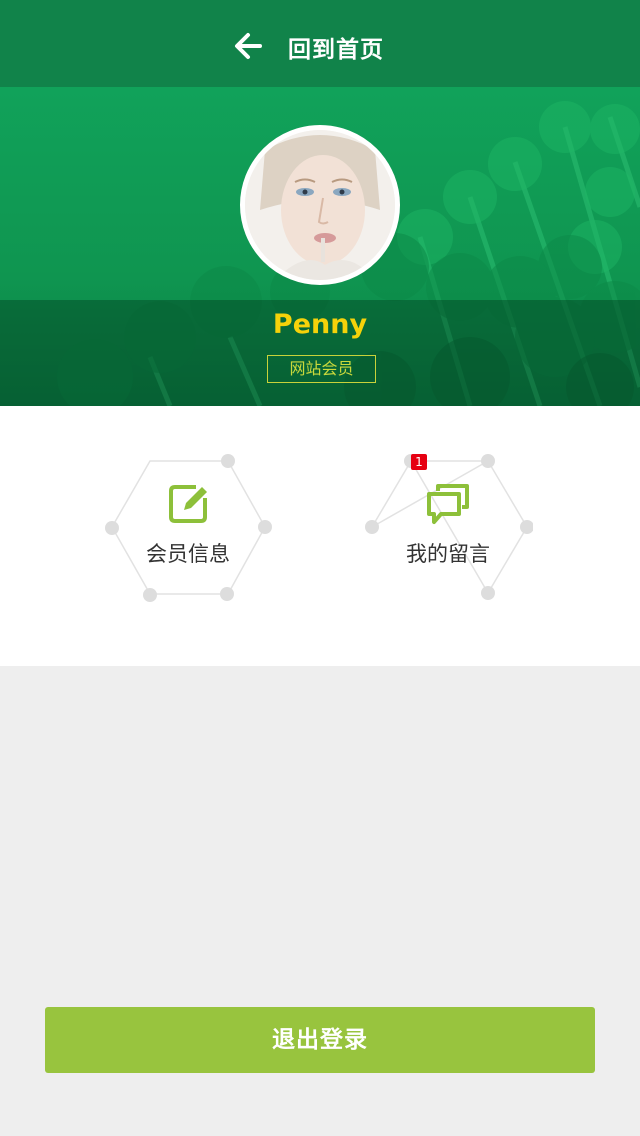 This screenshot has height=1136, width=640. I want to click on username: Penny, so click(320, 324).